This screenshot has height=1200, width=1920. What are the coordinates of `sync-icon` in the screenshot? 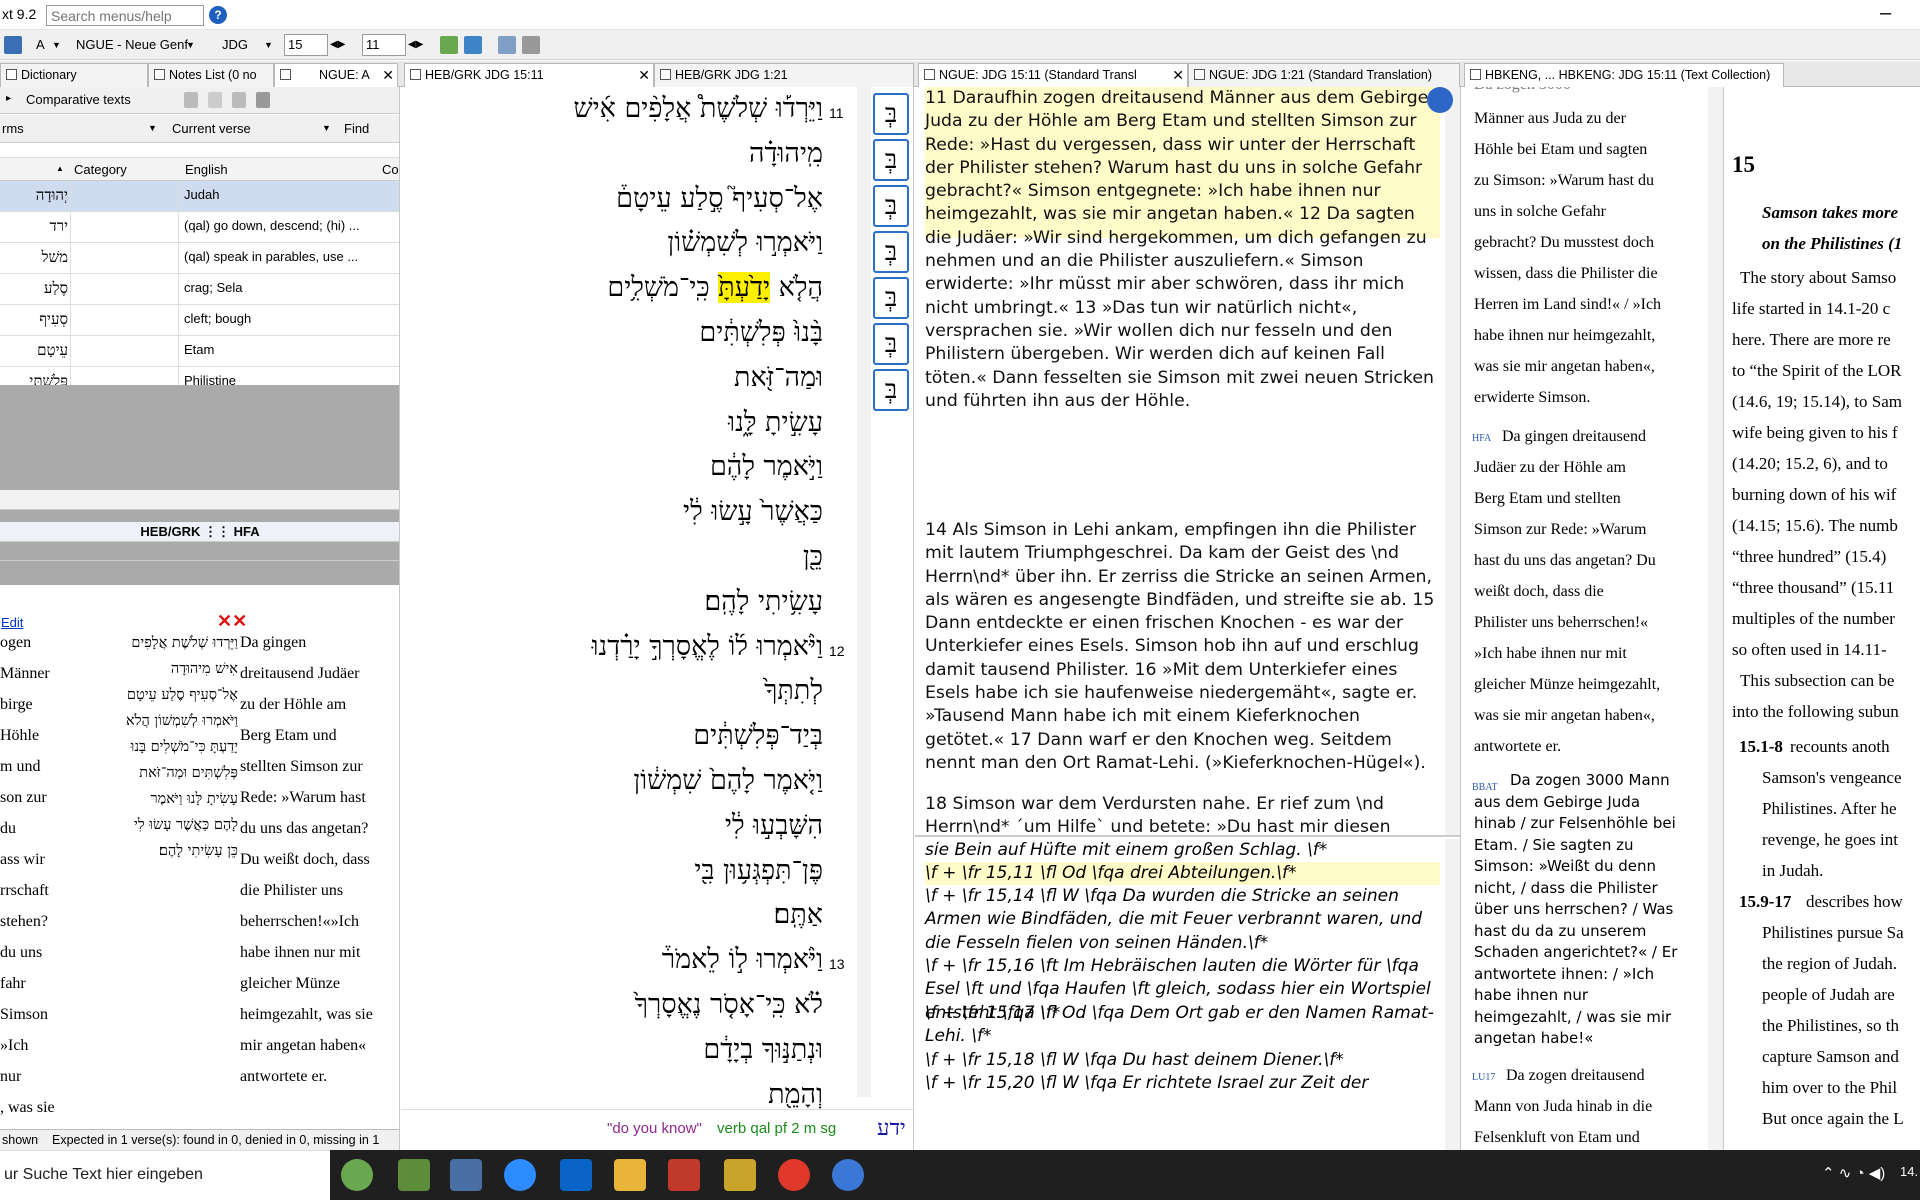 It's located at (507, 45).